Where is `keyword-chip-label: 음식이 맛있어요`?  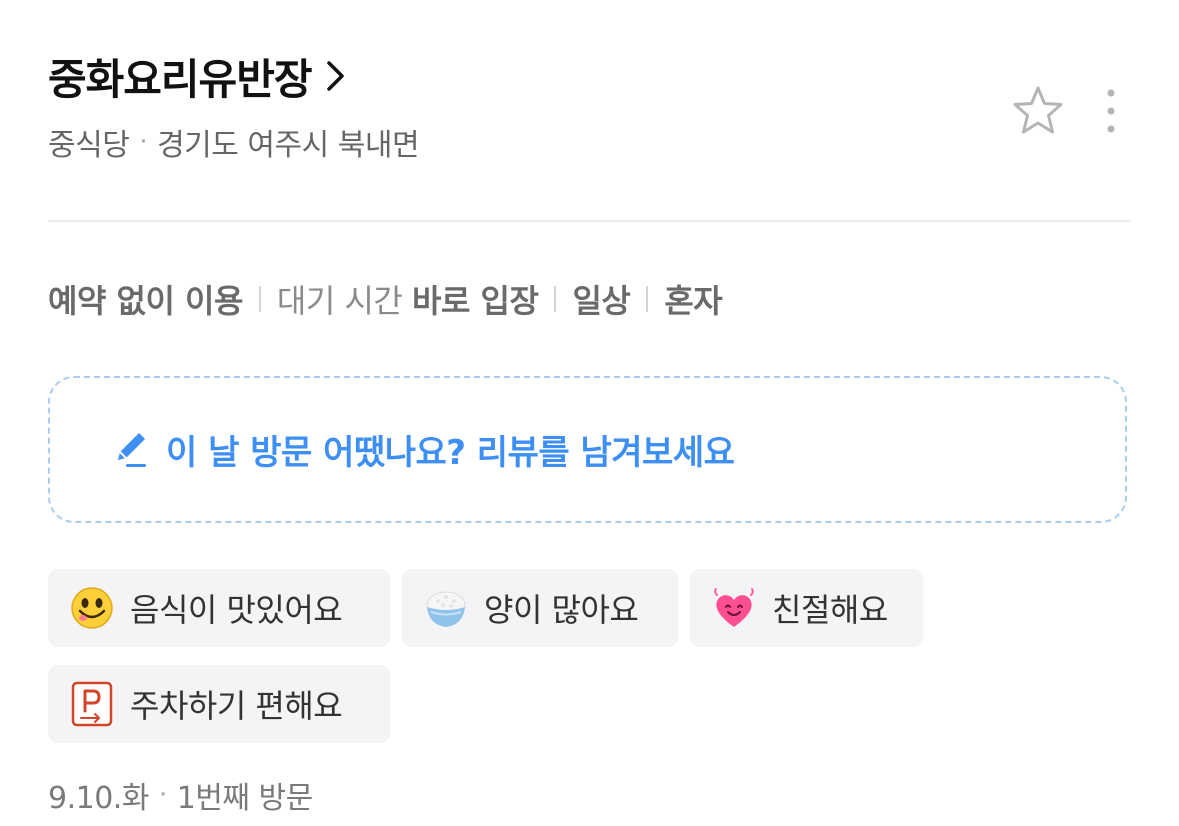 keyword-chip-label: 음식이 맛있어요 is located at coordinates (236, 610).